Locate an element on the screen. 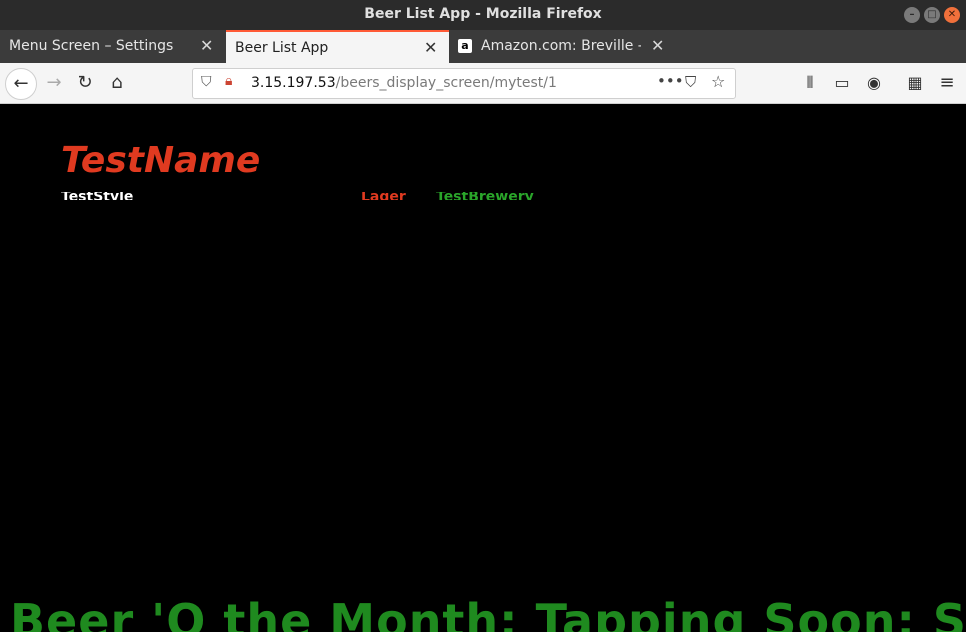  insecure-lock-icon: 🔒︎ is located at coordinates (228, 81).